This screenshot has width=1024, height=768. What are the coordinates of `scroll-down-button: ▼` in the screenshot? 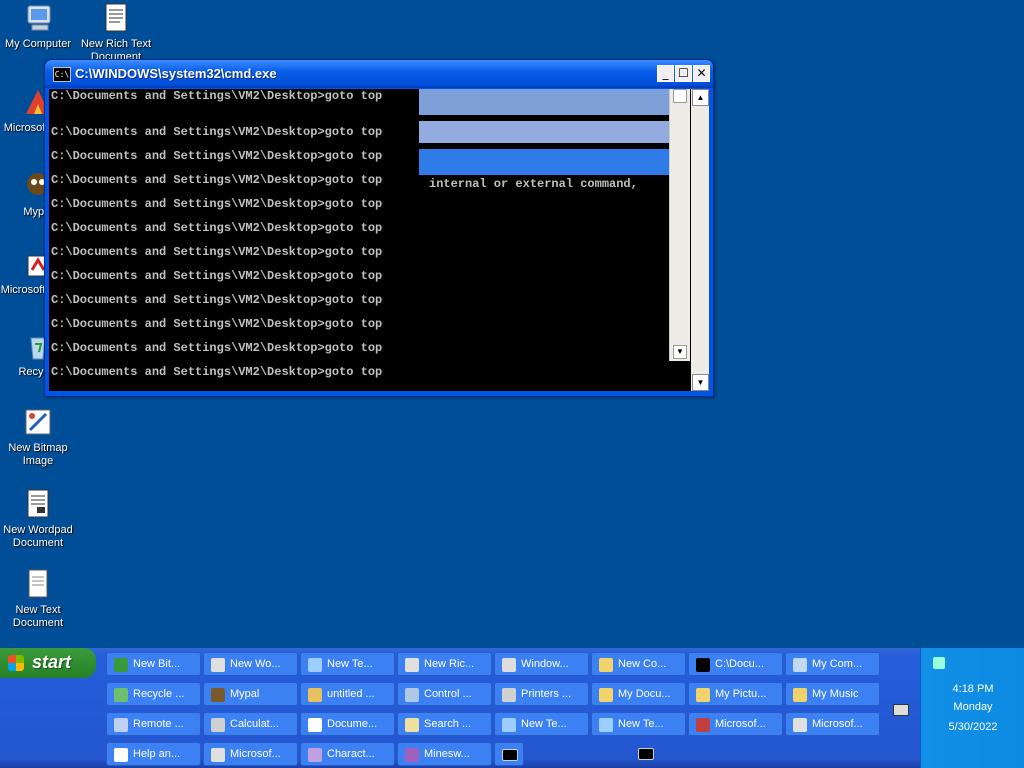 It's located at (700, 382).